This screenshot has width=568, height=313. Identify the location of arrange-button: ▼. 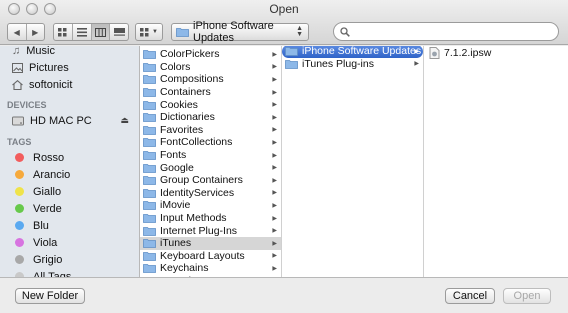
(149, 32).